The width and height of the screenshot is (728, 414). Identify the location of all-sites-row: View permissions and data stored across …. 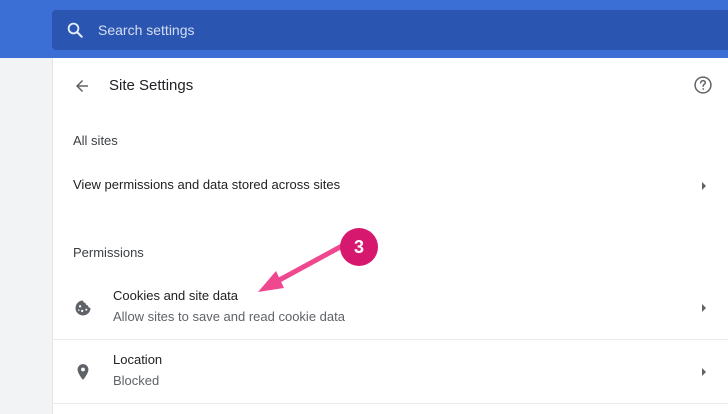
(390, 186).